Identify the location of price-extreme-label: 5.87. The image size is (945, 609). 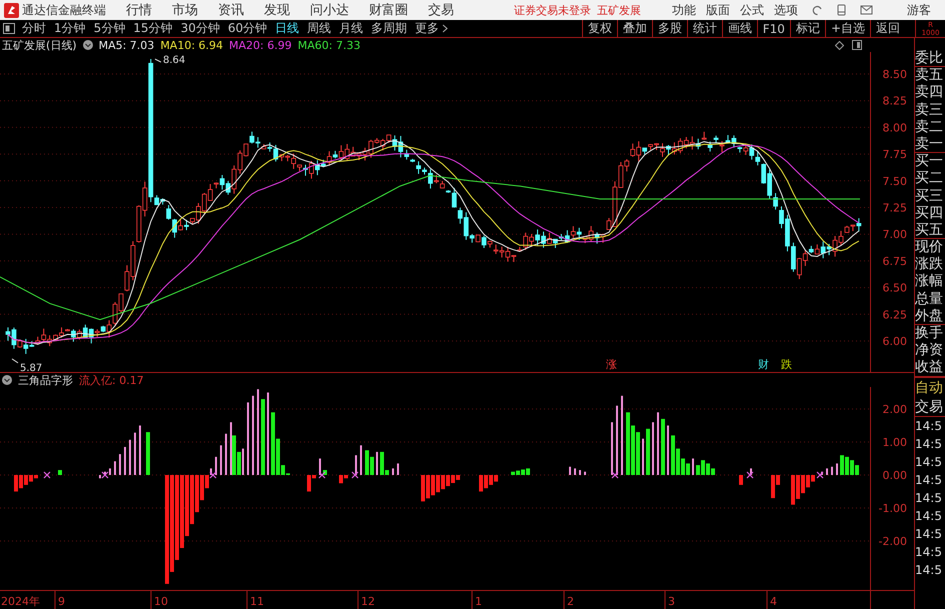
(31, 367).